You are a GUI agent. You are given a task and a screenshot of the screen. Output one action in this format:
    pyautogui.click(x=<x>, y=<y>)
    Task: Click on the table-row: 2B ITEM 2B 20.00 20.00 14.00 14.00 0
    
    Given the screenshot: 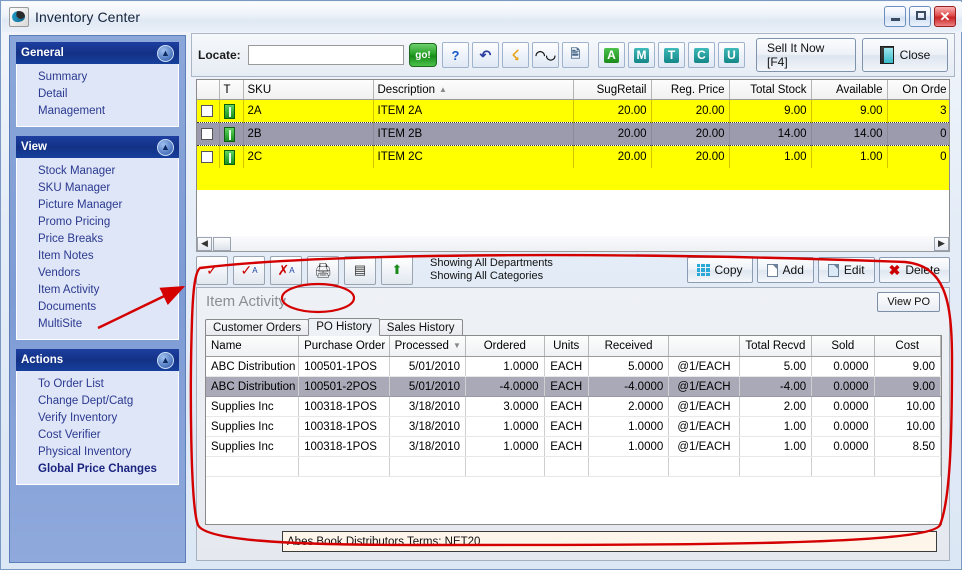 What is the action you would take?
    pyautogui.click(x=573, y=134)
    